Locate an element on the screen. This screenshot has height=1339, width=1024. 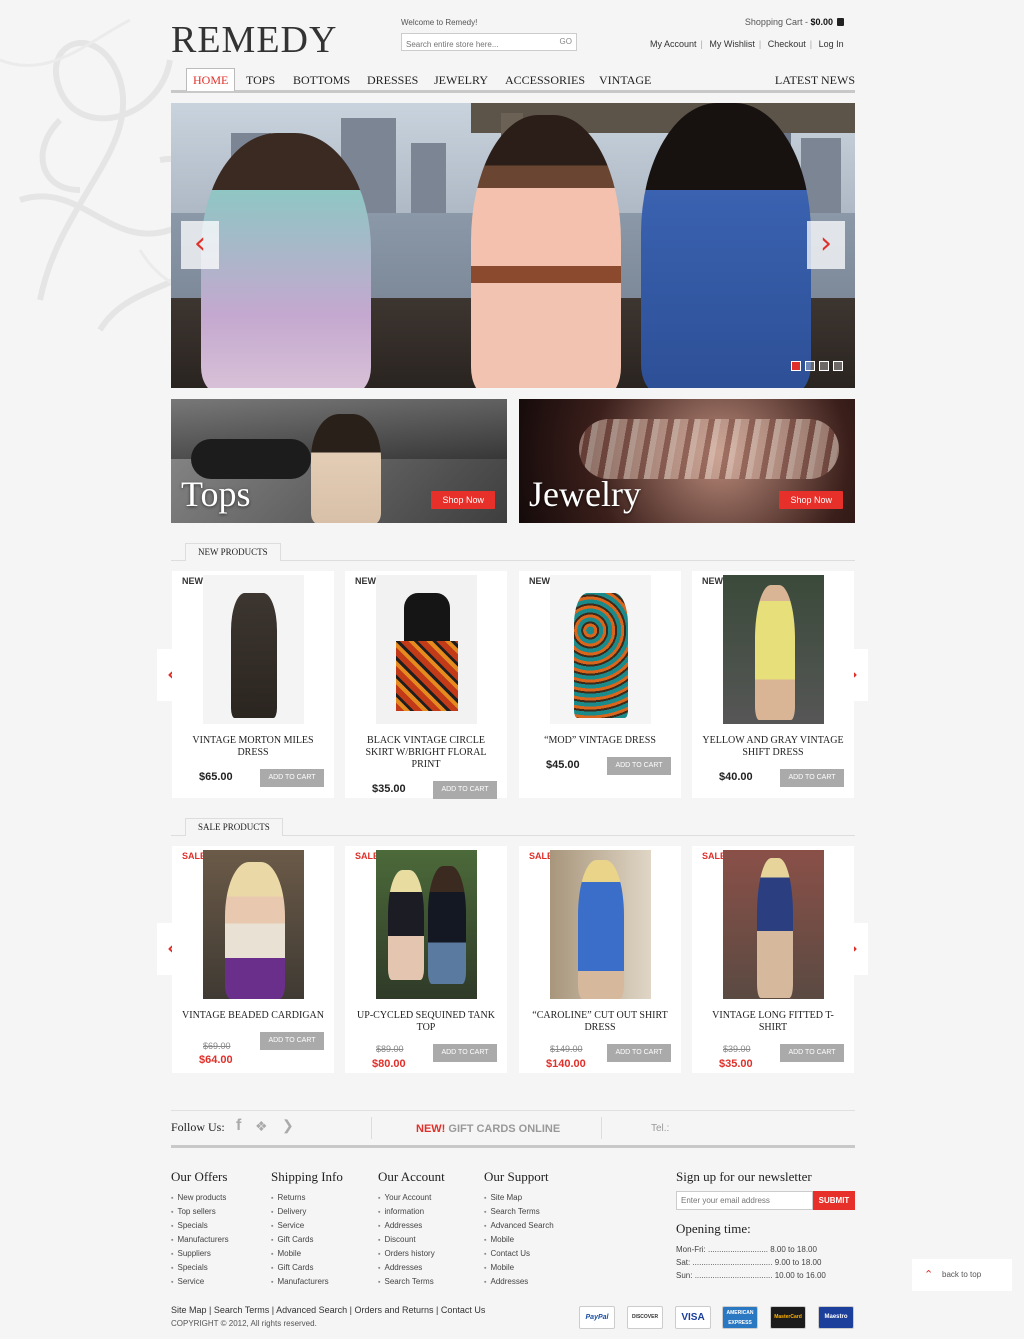
footer-link: Your Account is located at coordinates (411, 1198).